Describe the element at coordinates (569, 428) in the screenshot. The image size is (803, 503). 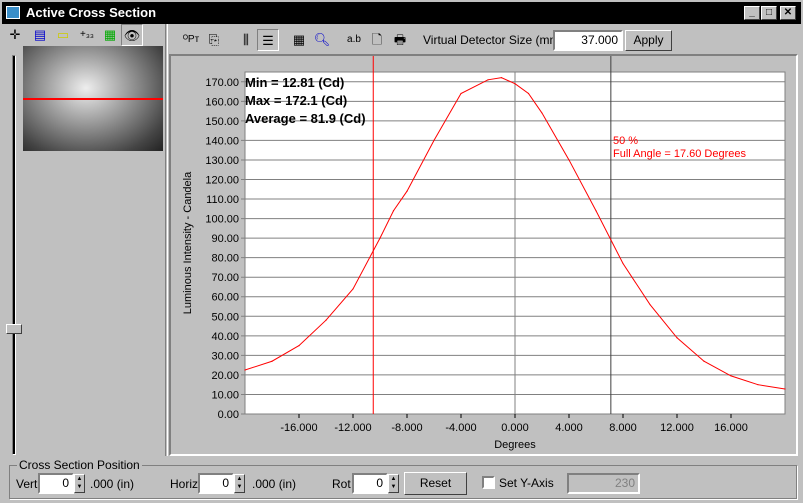
I see `x-tick-label: 4.000` at that location.